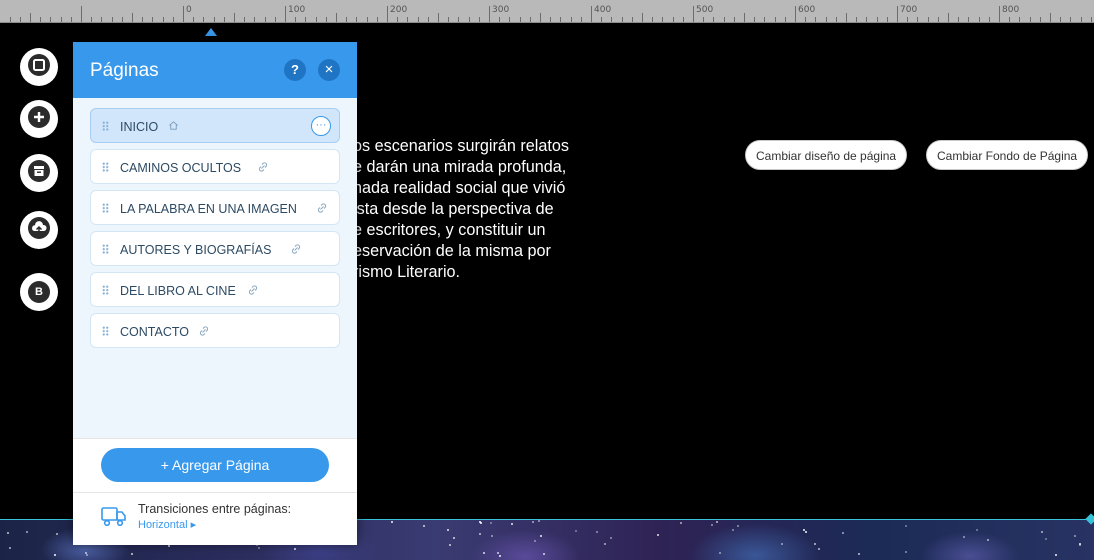 This screenshot has height=560, width=1094. Describe the element at coordinates (1011, 10) in the screenshot. I see `ruler-label: 800` at that location.